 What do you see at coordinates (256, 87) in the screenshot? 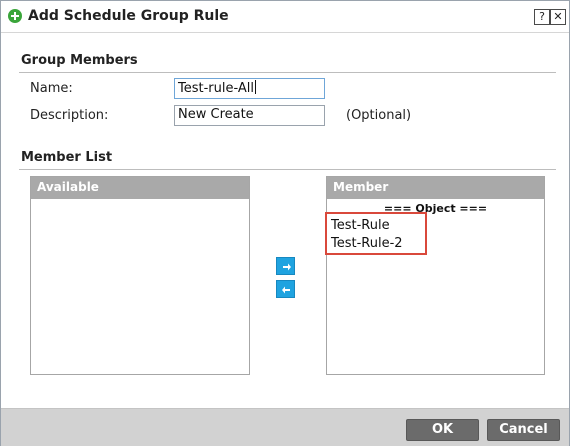
I see `text-caret` at bounding box center [256, 87].